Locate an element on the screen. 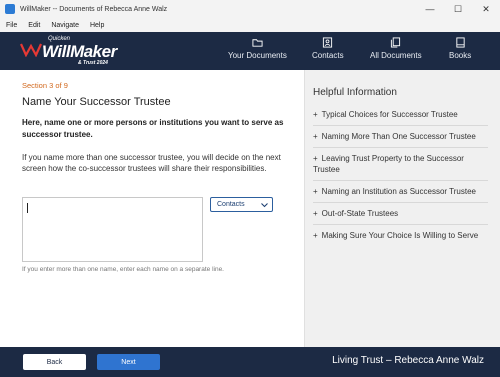 Image resolution: width=500 pixels, height=377 pixels. logo-name: WillMaker is located at coordinates (79, 51).